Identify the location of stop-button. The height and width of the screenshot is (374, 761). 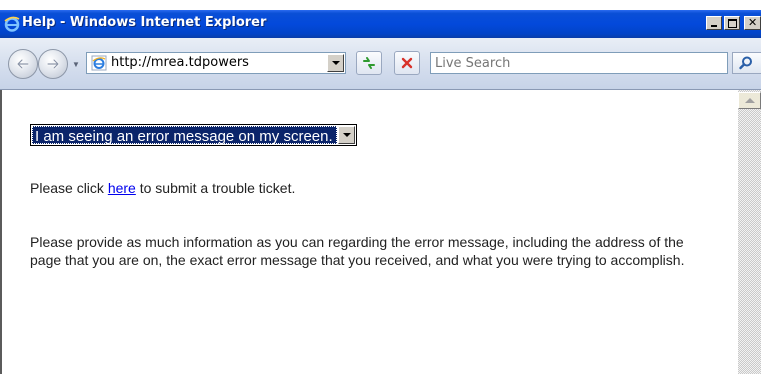
(407, 63).